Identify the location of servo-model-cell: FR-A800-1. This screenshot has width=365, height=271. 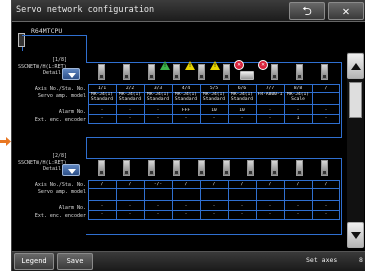
(270, 94).